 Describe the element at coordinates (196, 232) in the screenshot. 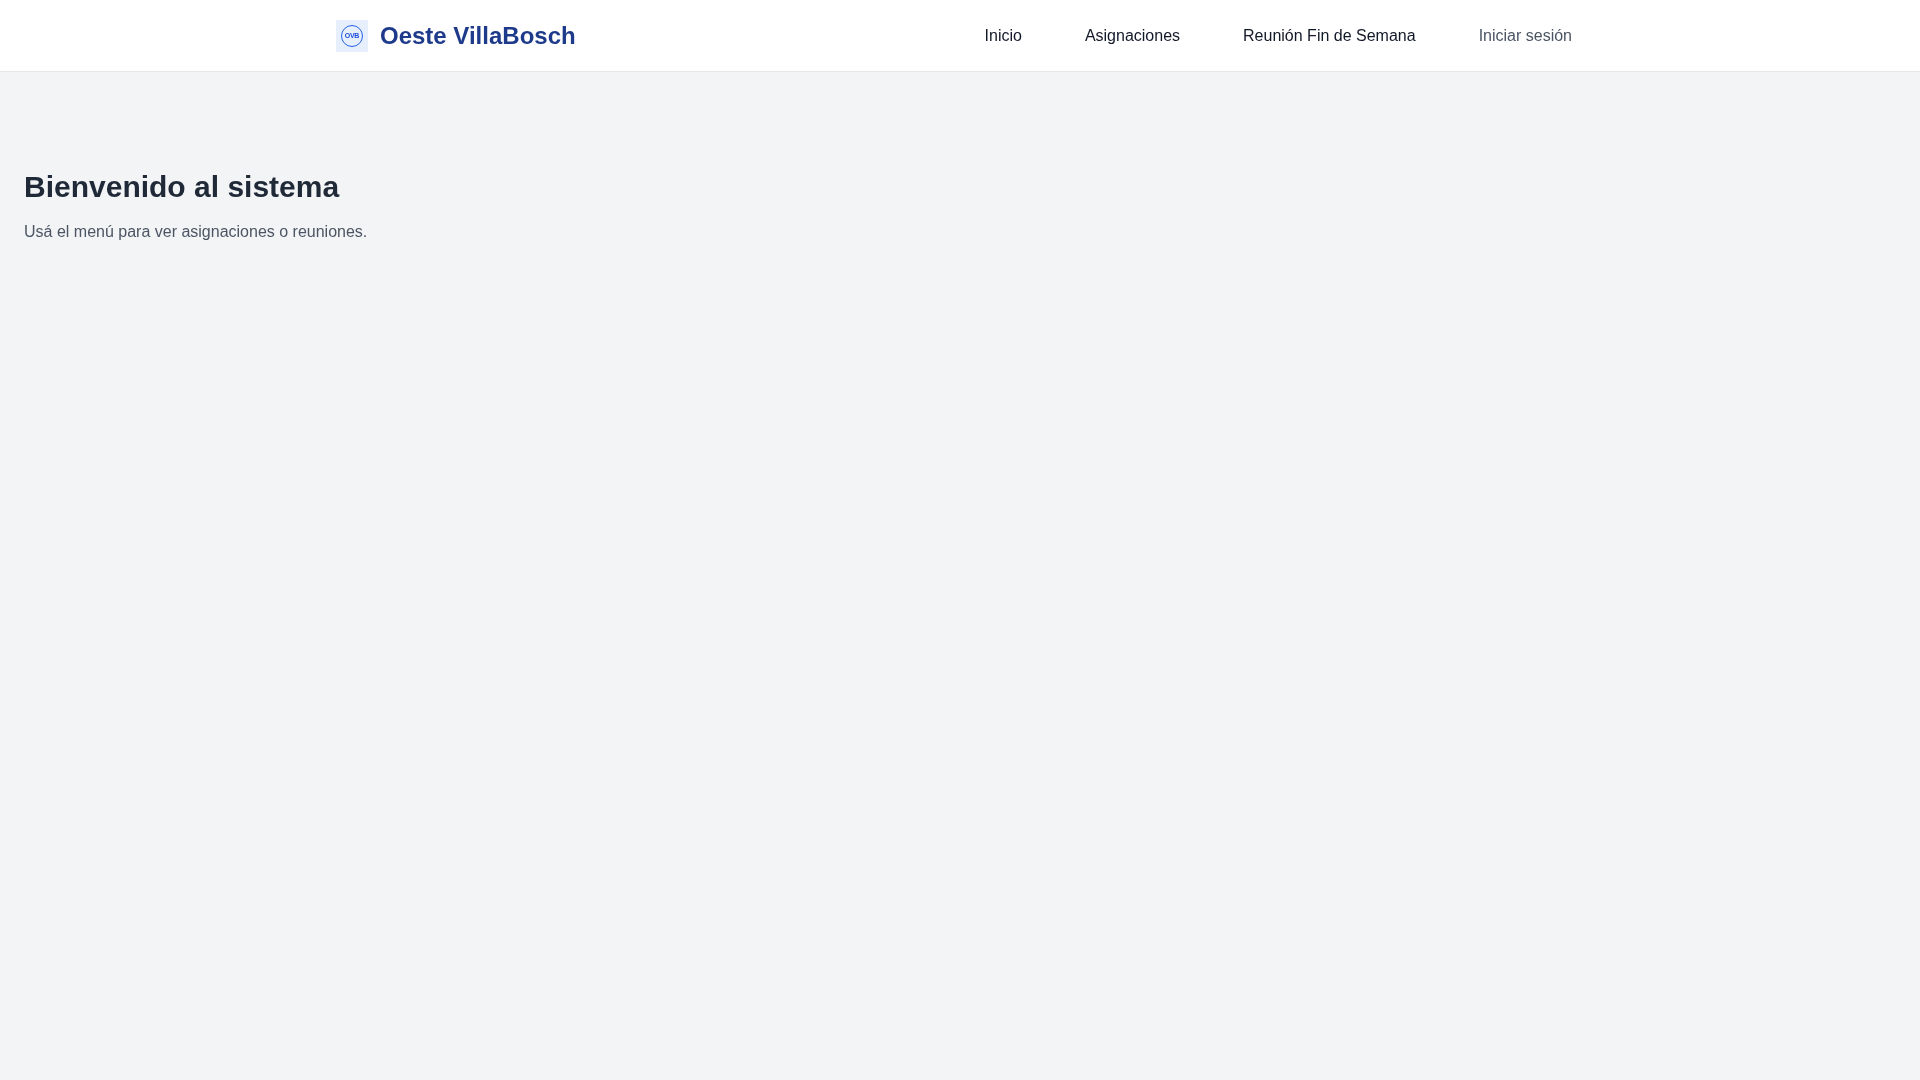

I see `page-subtitle: Usá el menú para ver asignaciones o reuniones.` at that location.